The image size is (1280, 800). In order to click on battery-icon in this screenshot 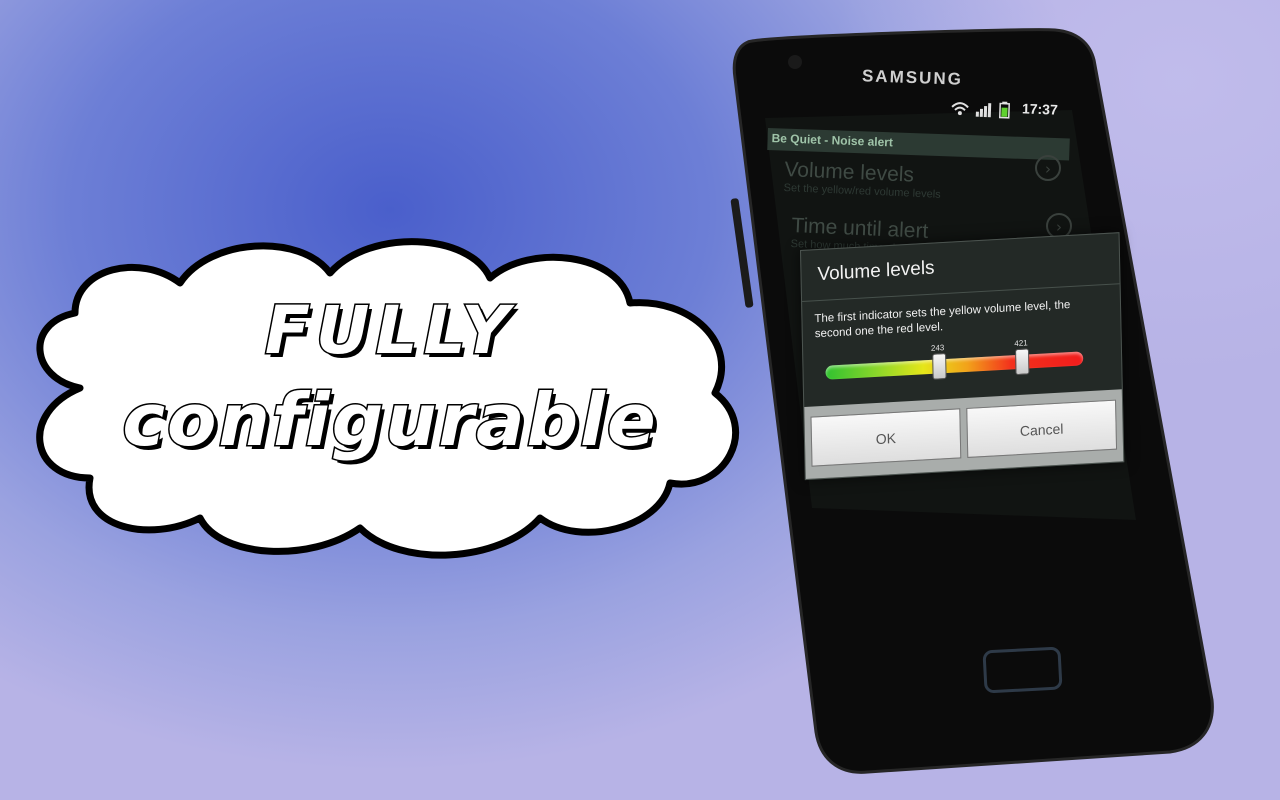, I will do `click(1004, 110)`.